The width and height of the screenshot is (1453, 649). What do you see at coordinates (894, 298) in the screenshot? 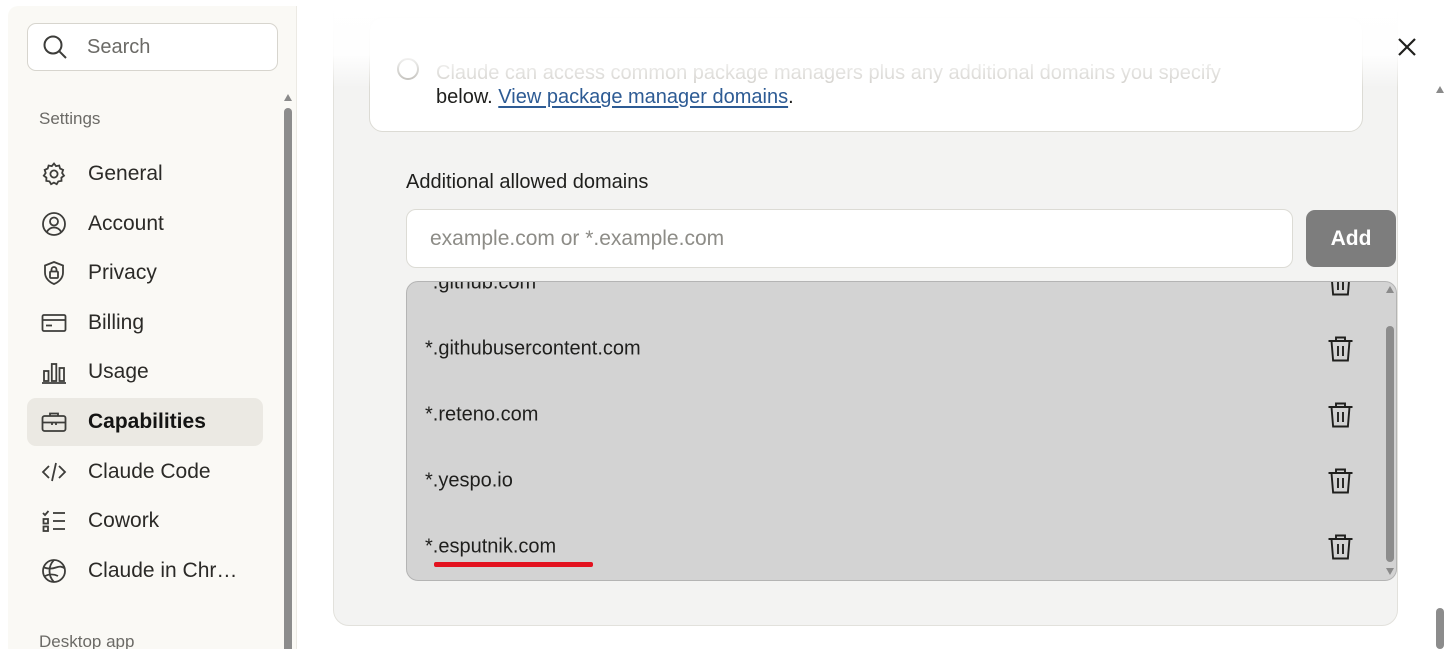
I see `list-item: *.github.com` at bounding box center [894, 298].